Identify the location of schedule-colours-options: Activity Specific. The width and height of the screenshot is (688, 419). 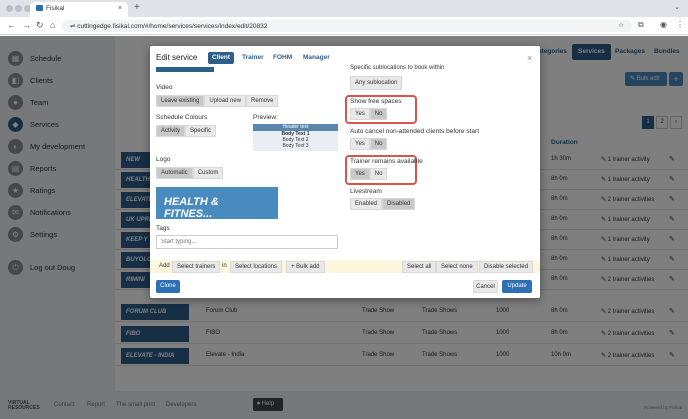
(186, 131).